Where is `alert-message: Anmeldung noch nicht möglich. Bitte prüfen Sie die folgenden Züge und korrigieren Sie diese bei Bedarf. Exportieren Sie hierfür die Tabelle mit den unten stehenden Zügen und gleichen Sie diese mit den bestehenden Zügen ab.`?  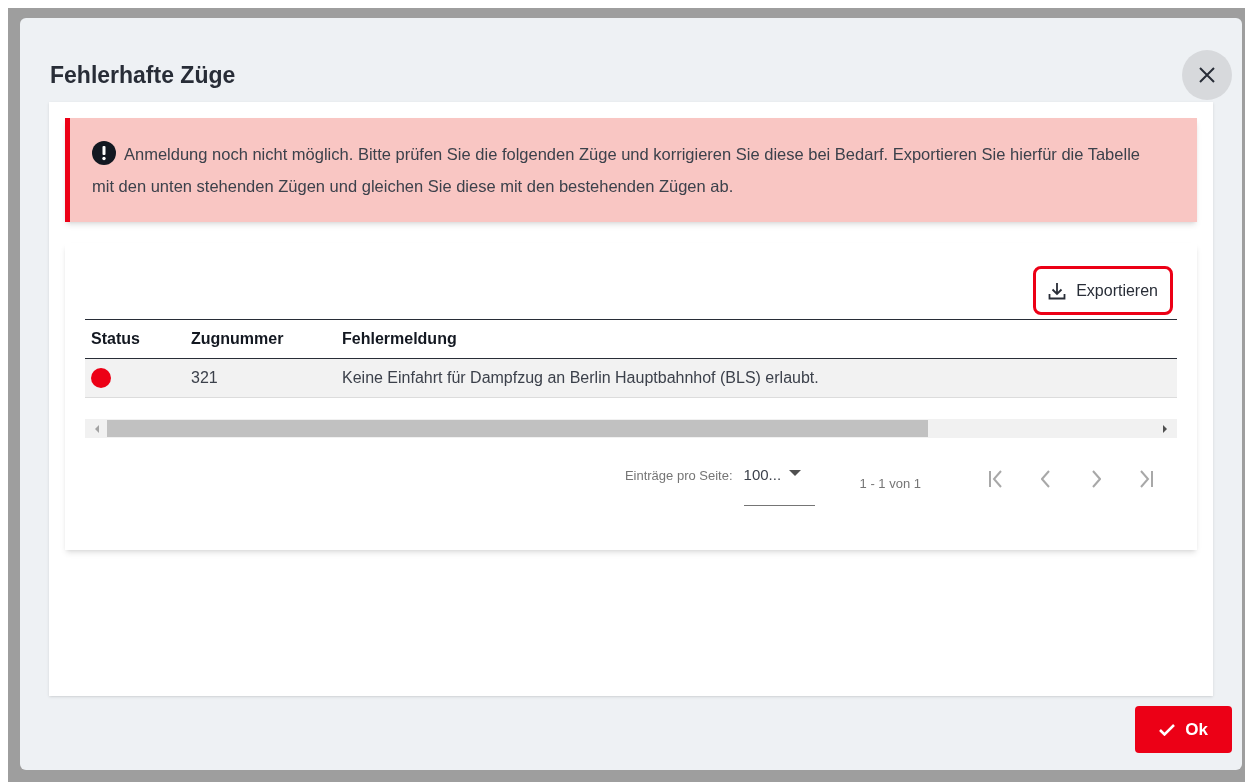
alert-message: Anmeldung noch nicht möglich. Bitte prüfen Sie die folgenden Züge und korrigieren Sie diese bei Bedarf. Exportieren Sie hierfür die Tabelle mit den unten stehenden Zügen und gleichen Sie diese mit den bestehenden Zügen ab. is located at coordinates (624, 170).